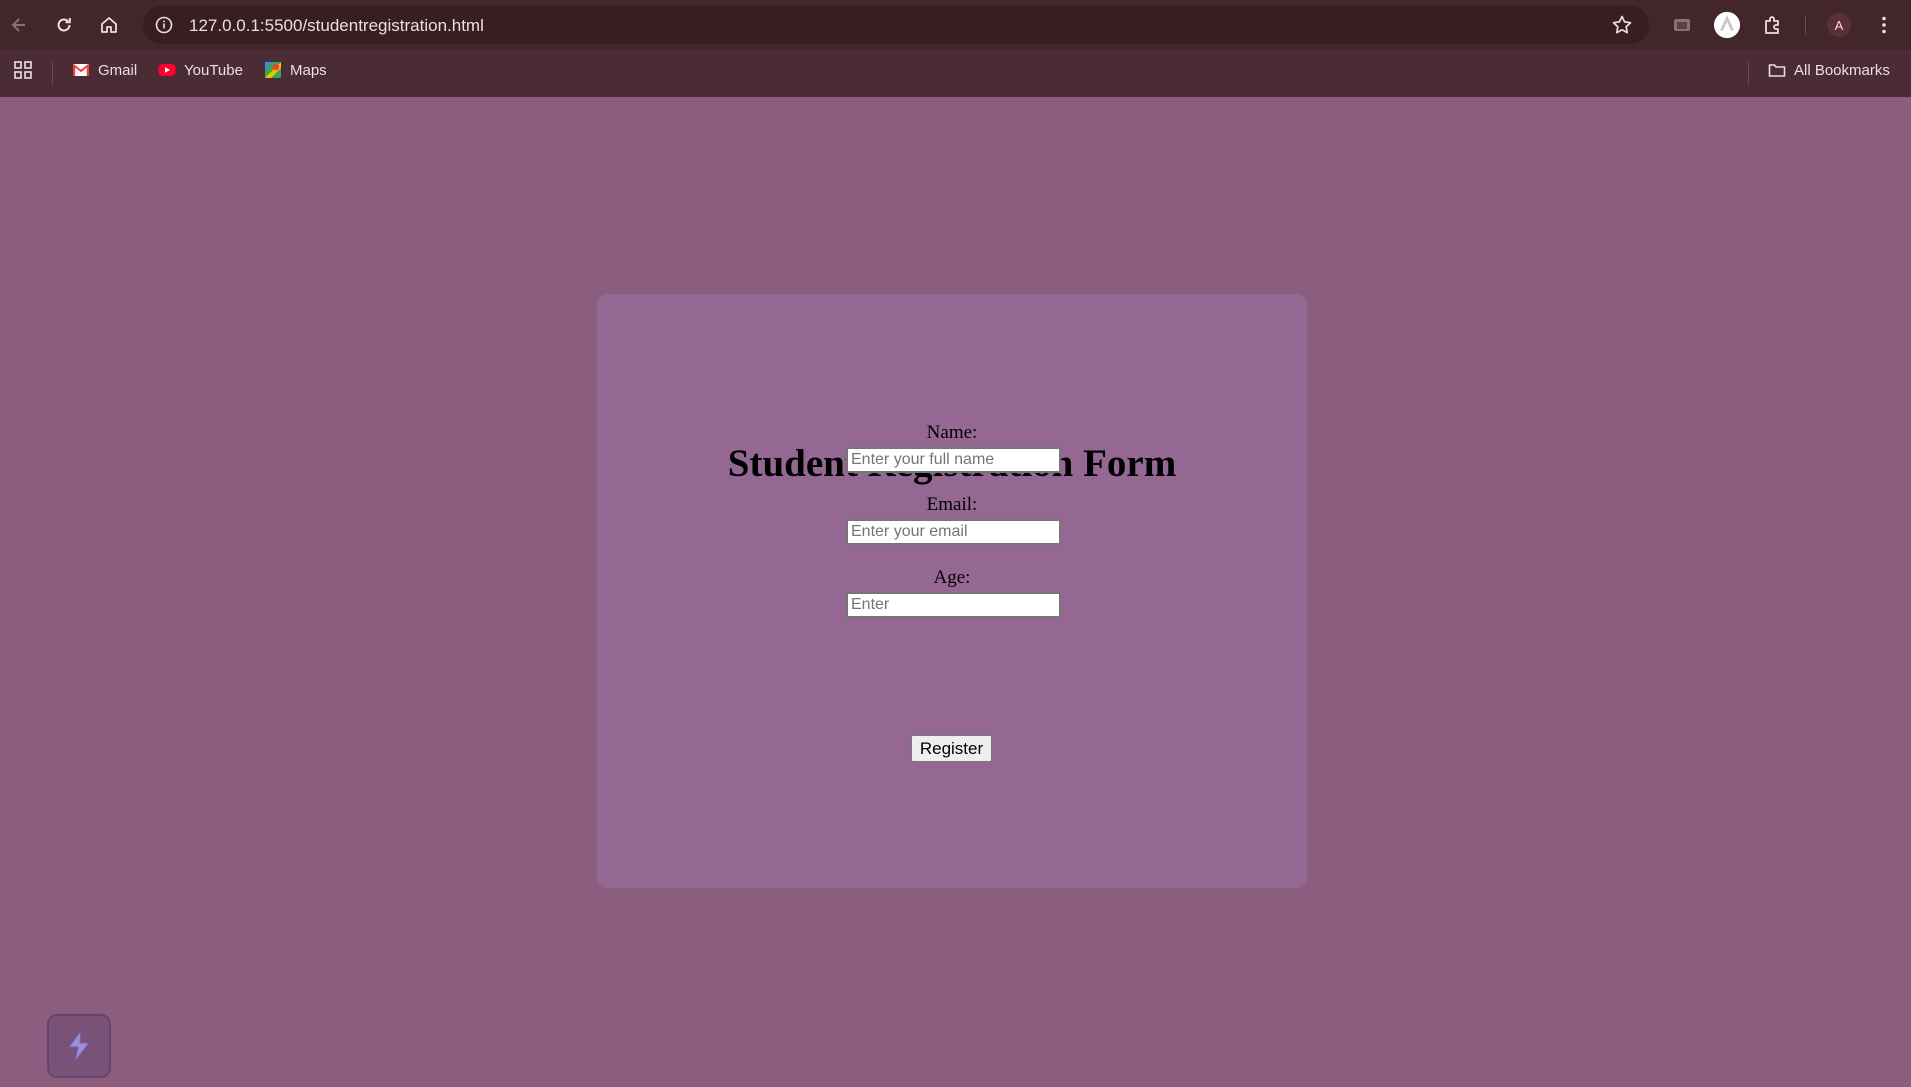 Image resolution: width=1911 pixels, height=1087 pixels. I want to click on age-label: Age:, so click(952, 577).